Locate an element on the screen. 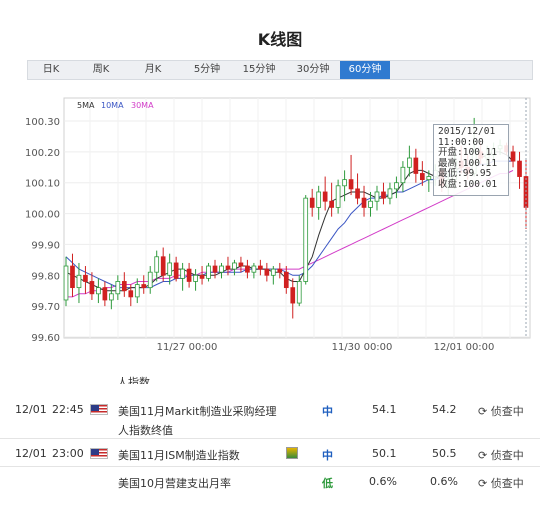 Image resolution: width=560 pixels, height=512 pixels. previous-value: 54.1 is located at coordinates (384, 409).